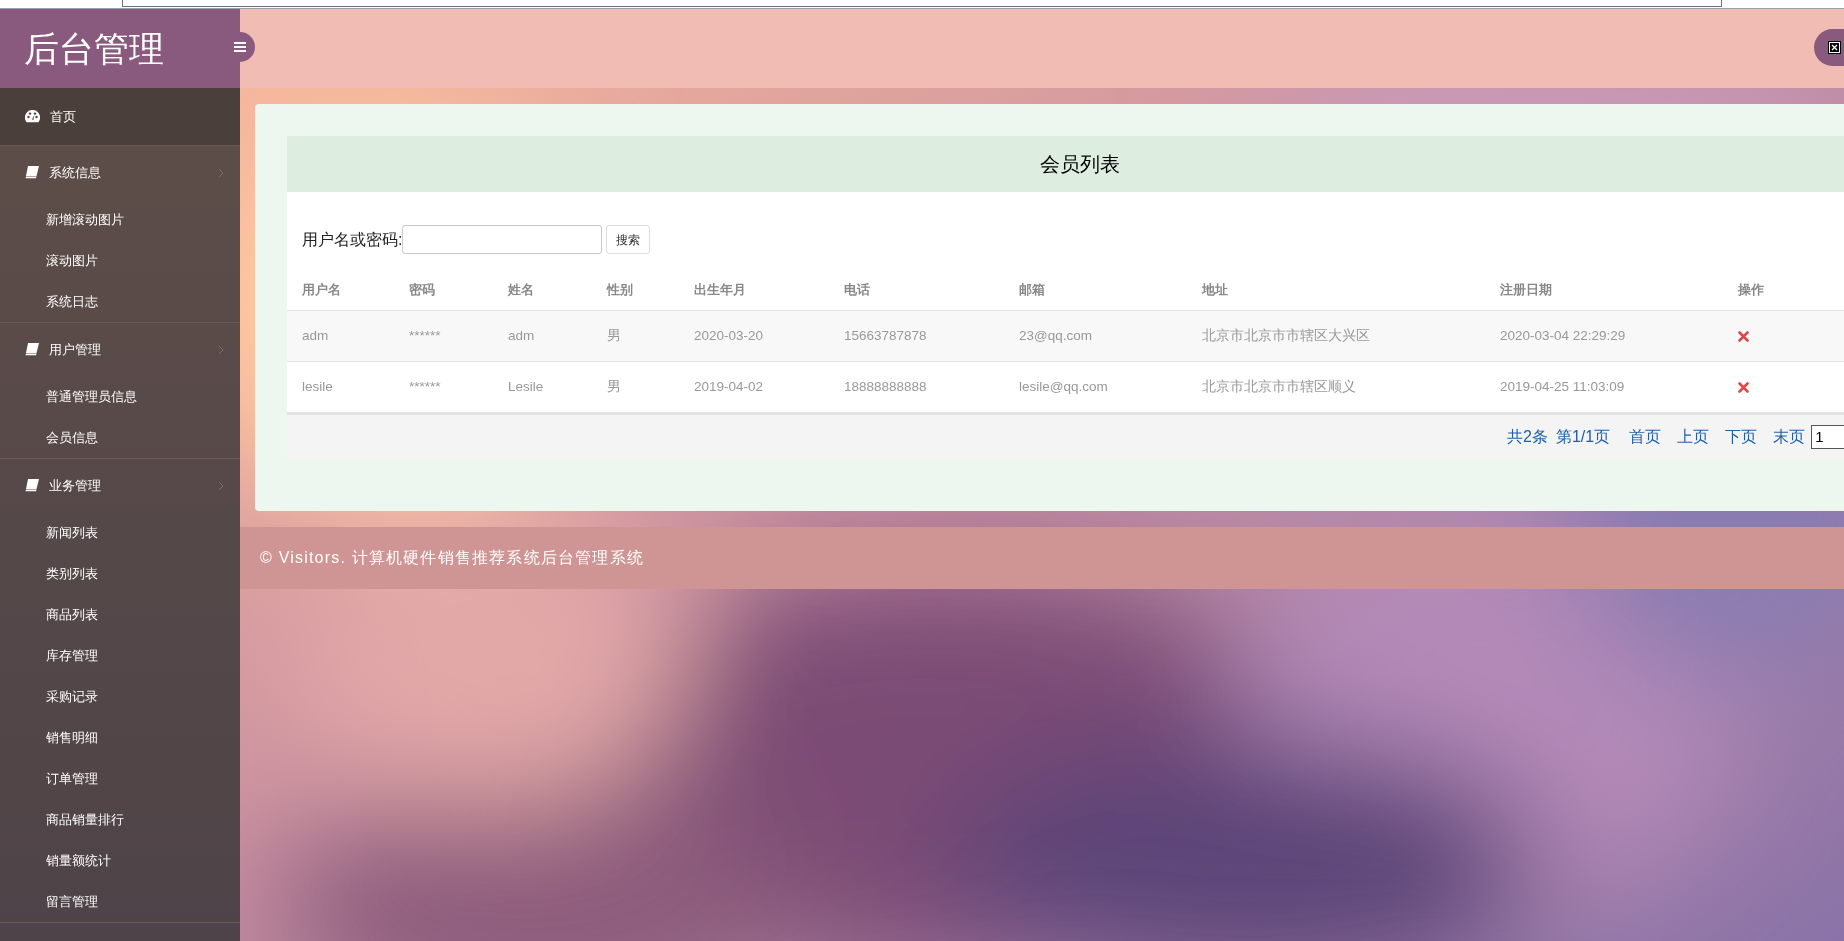 This screenshot has height=941, width=1844. What do you see at coordinates (729, 335) in the screenshot?
I see `table-cell-text: 2020-03-20` at bounding box center [729, 335].